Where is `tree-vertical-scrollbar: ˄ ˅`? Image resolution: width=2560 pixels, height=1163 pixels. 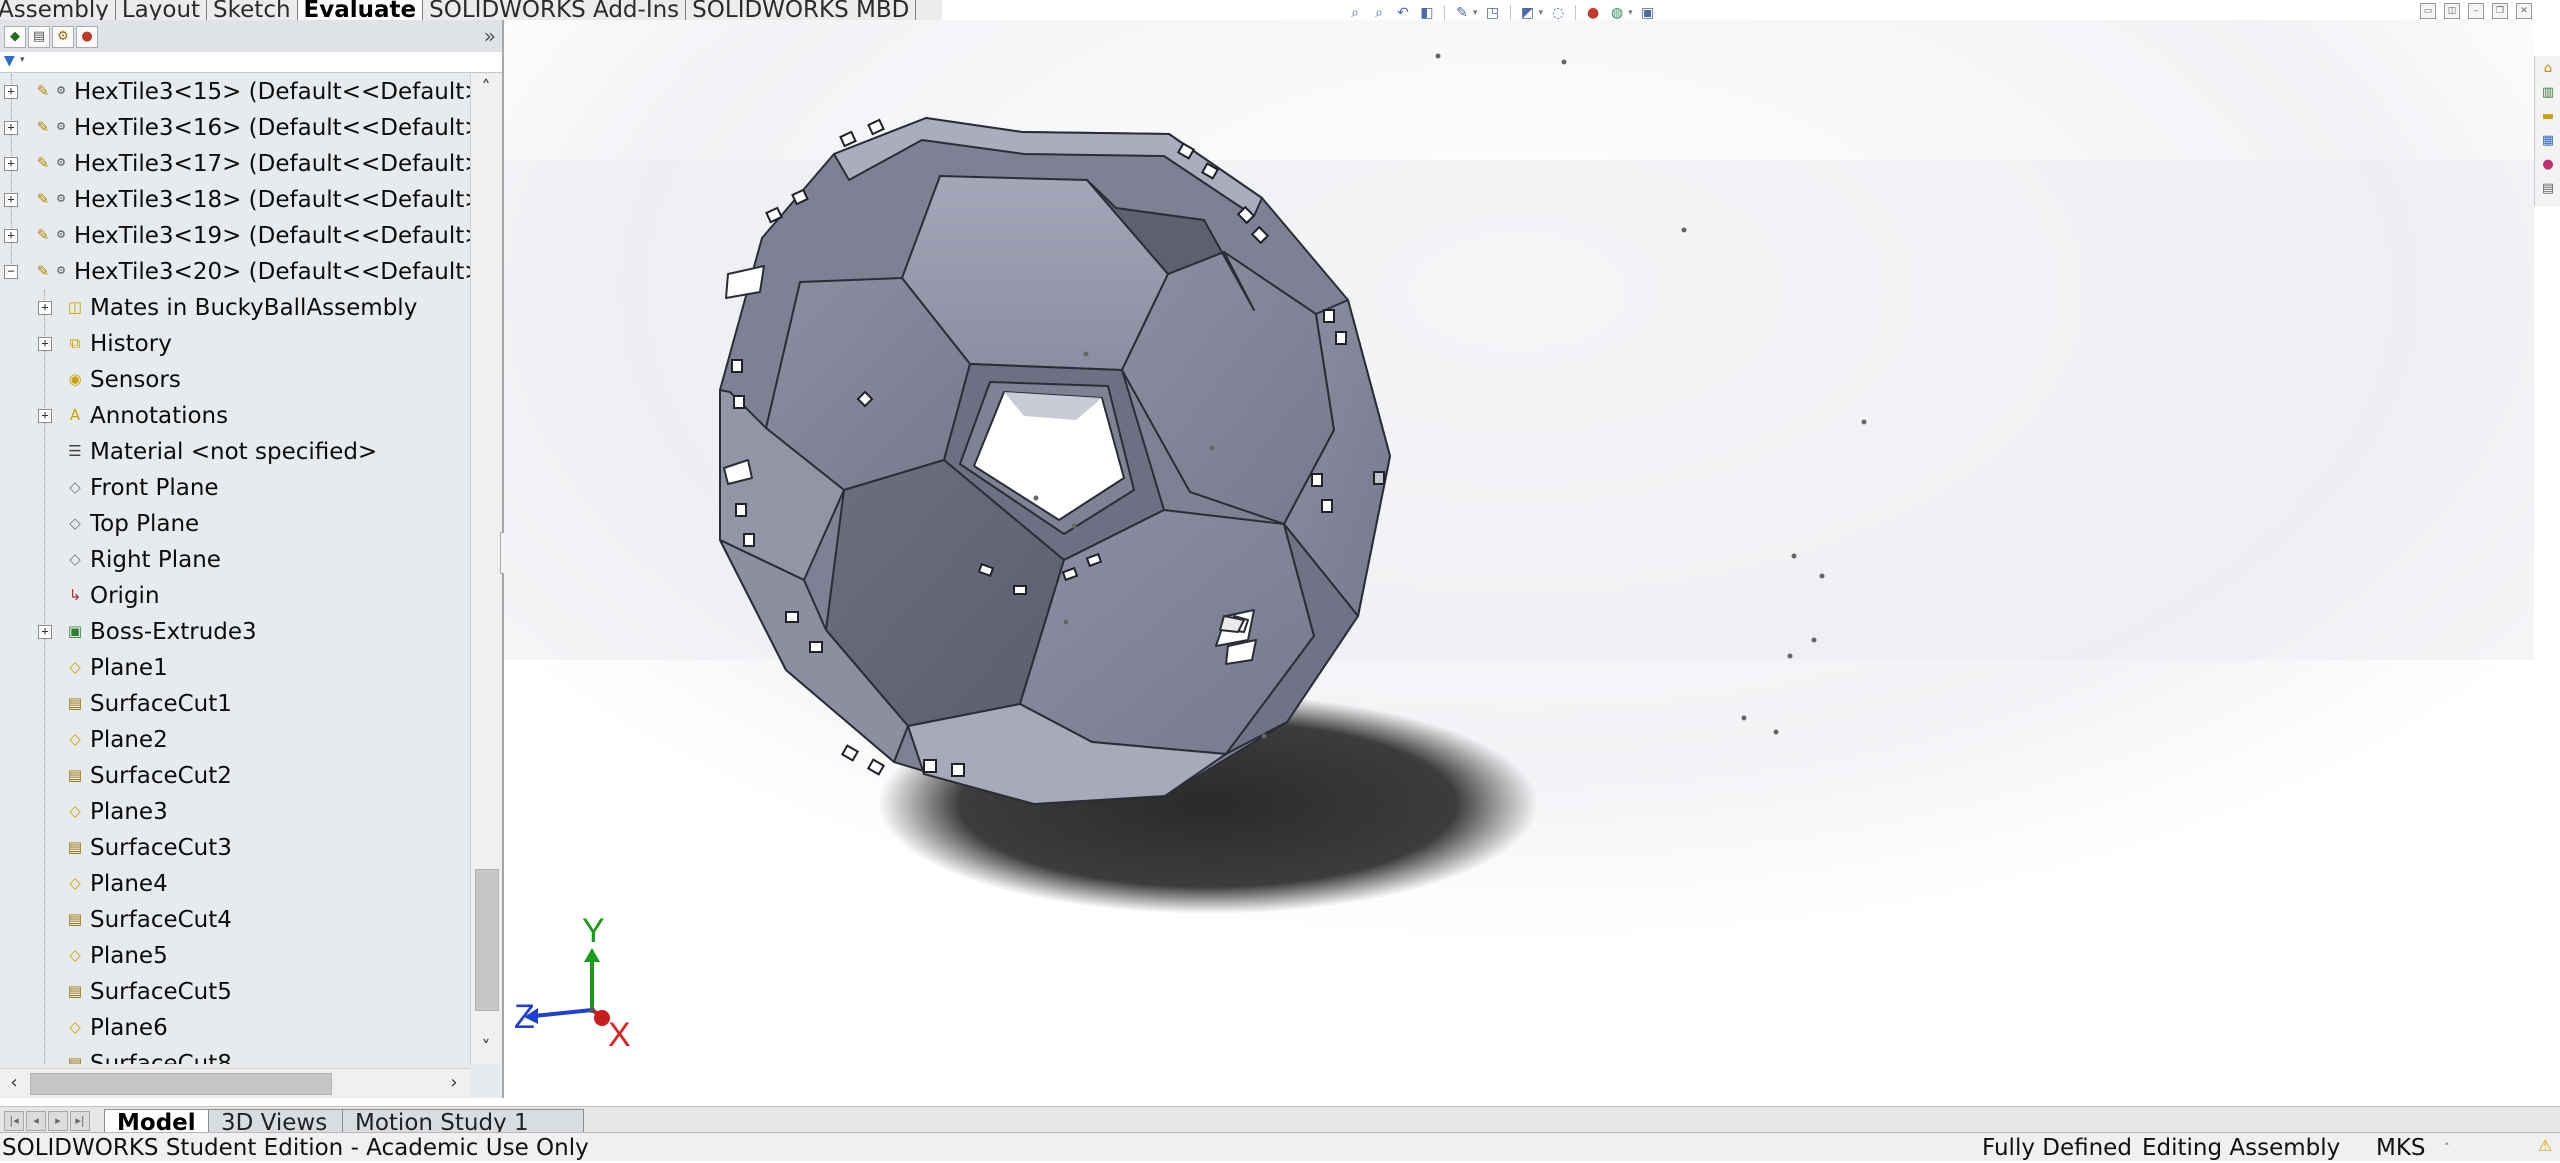 tree-vertical-scrollbar: ˄ ˅ is located at coordinates (485, 569).